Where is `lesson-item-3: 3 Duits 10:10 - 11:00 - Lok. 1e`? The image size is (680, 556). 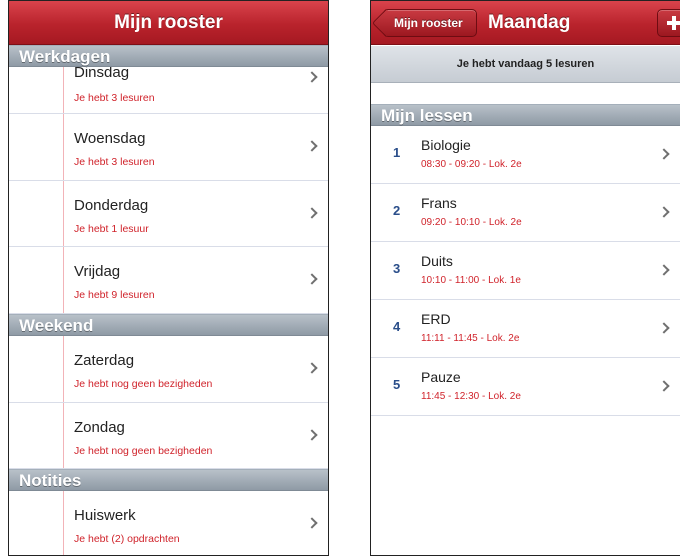 lesson-item-3: 3 Duits 10:10 - 11:00 - Lok. 1e is located at coordinates (525, 271).